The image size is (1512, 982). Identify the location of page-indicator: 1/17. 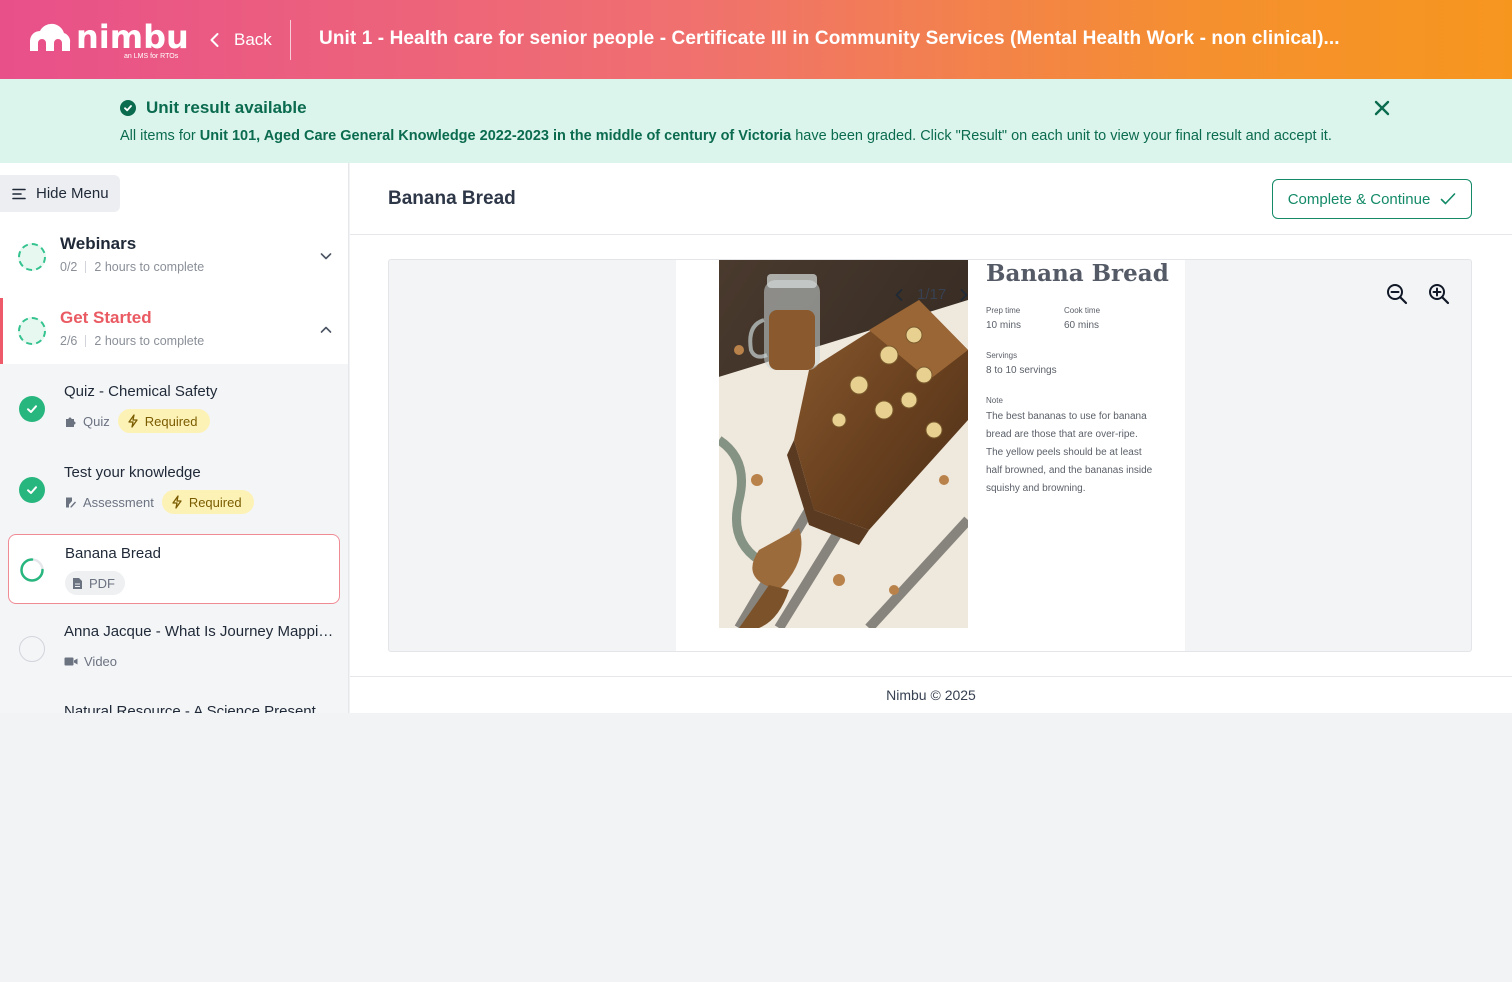
(932, 294).